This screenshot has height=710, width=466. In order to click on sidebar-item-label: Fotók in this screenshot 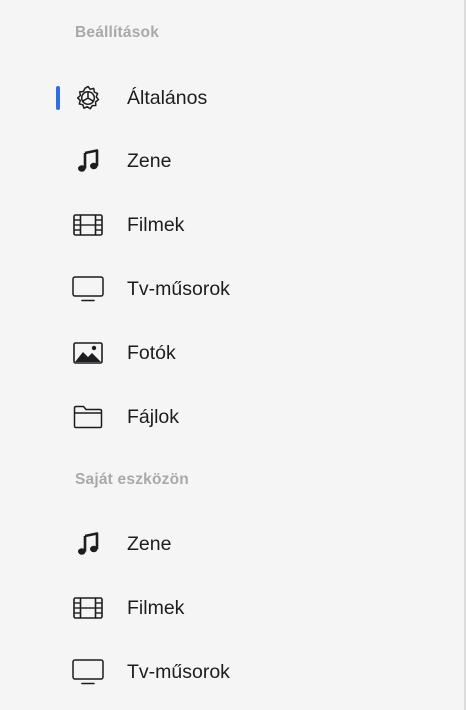, I will do `click(151, 352)`.